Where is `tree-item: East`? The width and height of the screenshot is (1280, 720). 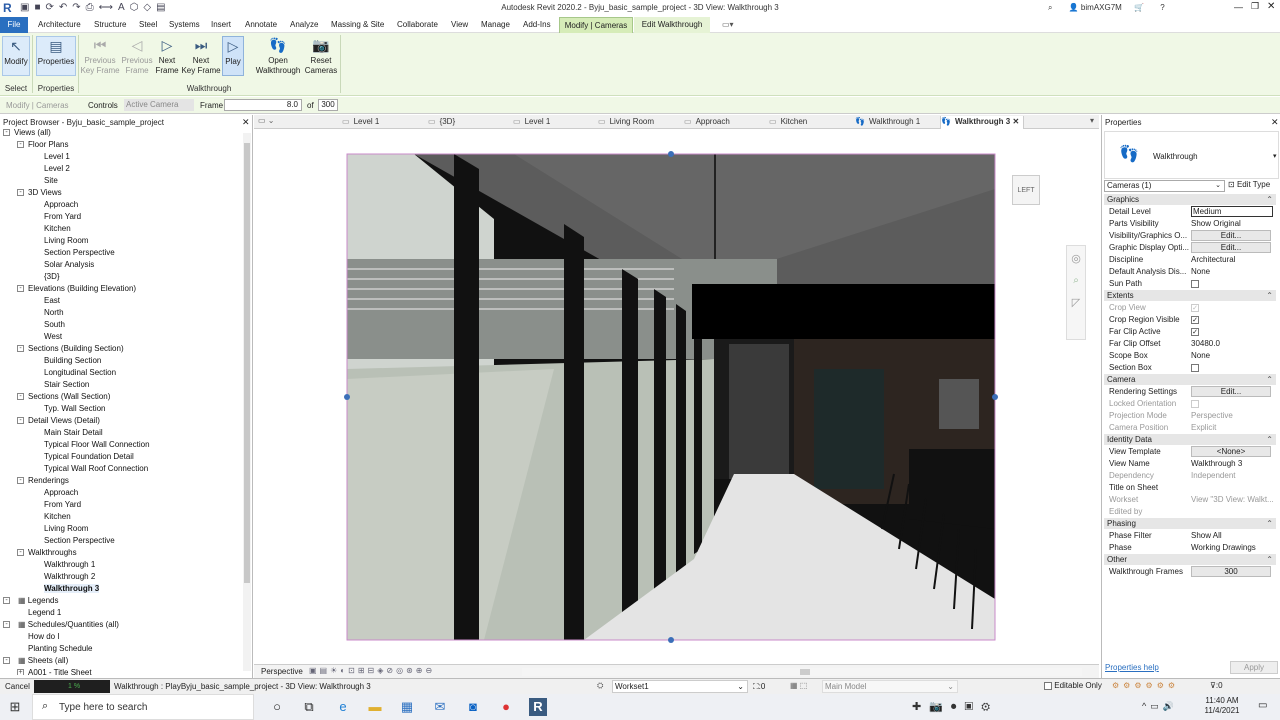
tree-item: East is located at coordinates (52, 300).